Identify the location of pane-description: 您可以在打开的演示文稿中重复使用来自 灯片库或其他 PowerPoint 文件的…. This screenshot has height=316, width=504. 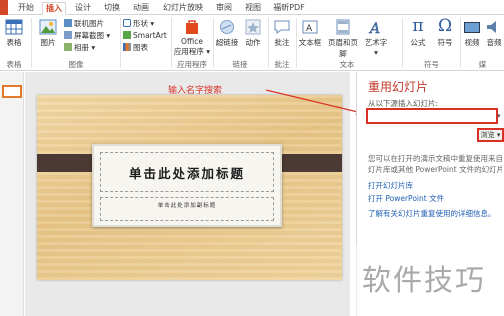
(435, 164).